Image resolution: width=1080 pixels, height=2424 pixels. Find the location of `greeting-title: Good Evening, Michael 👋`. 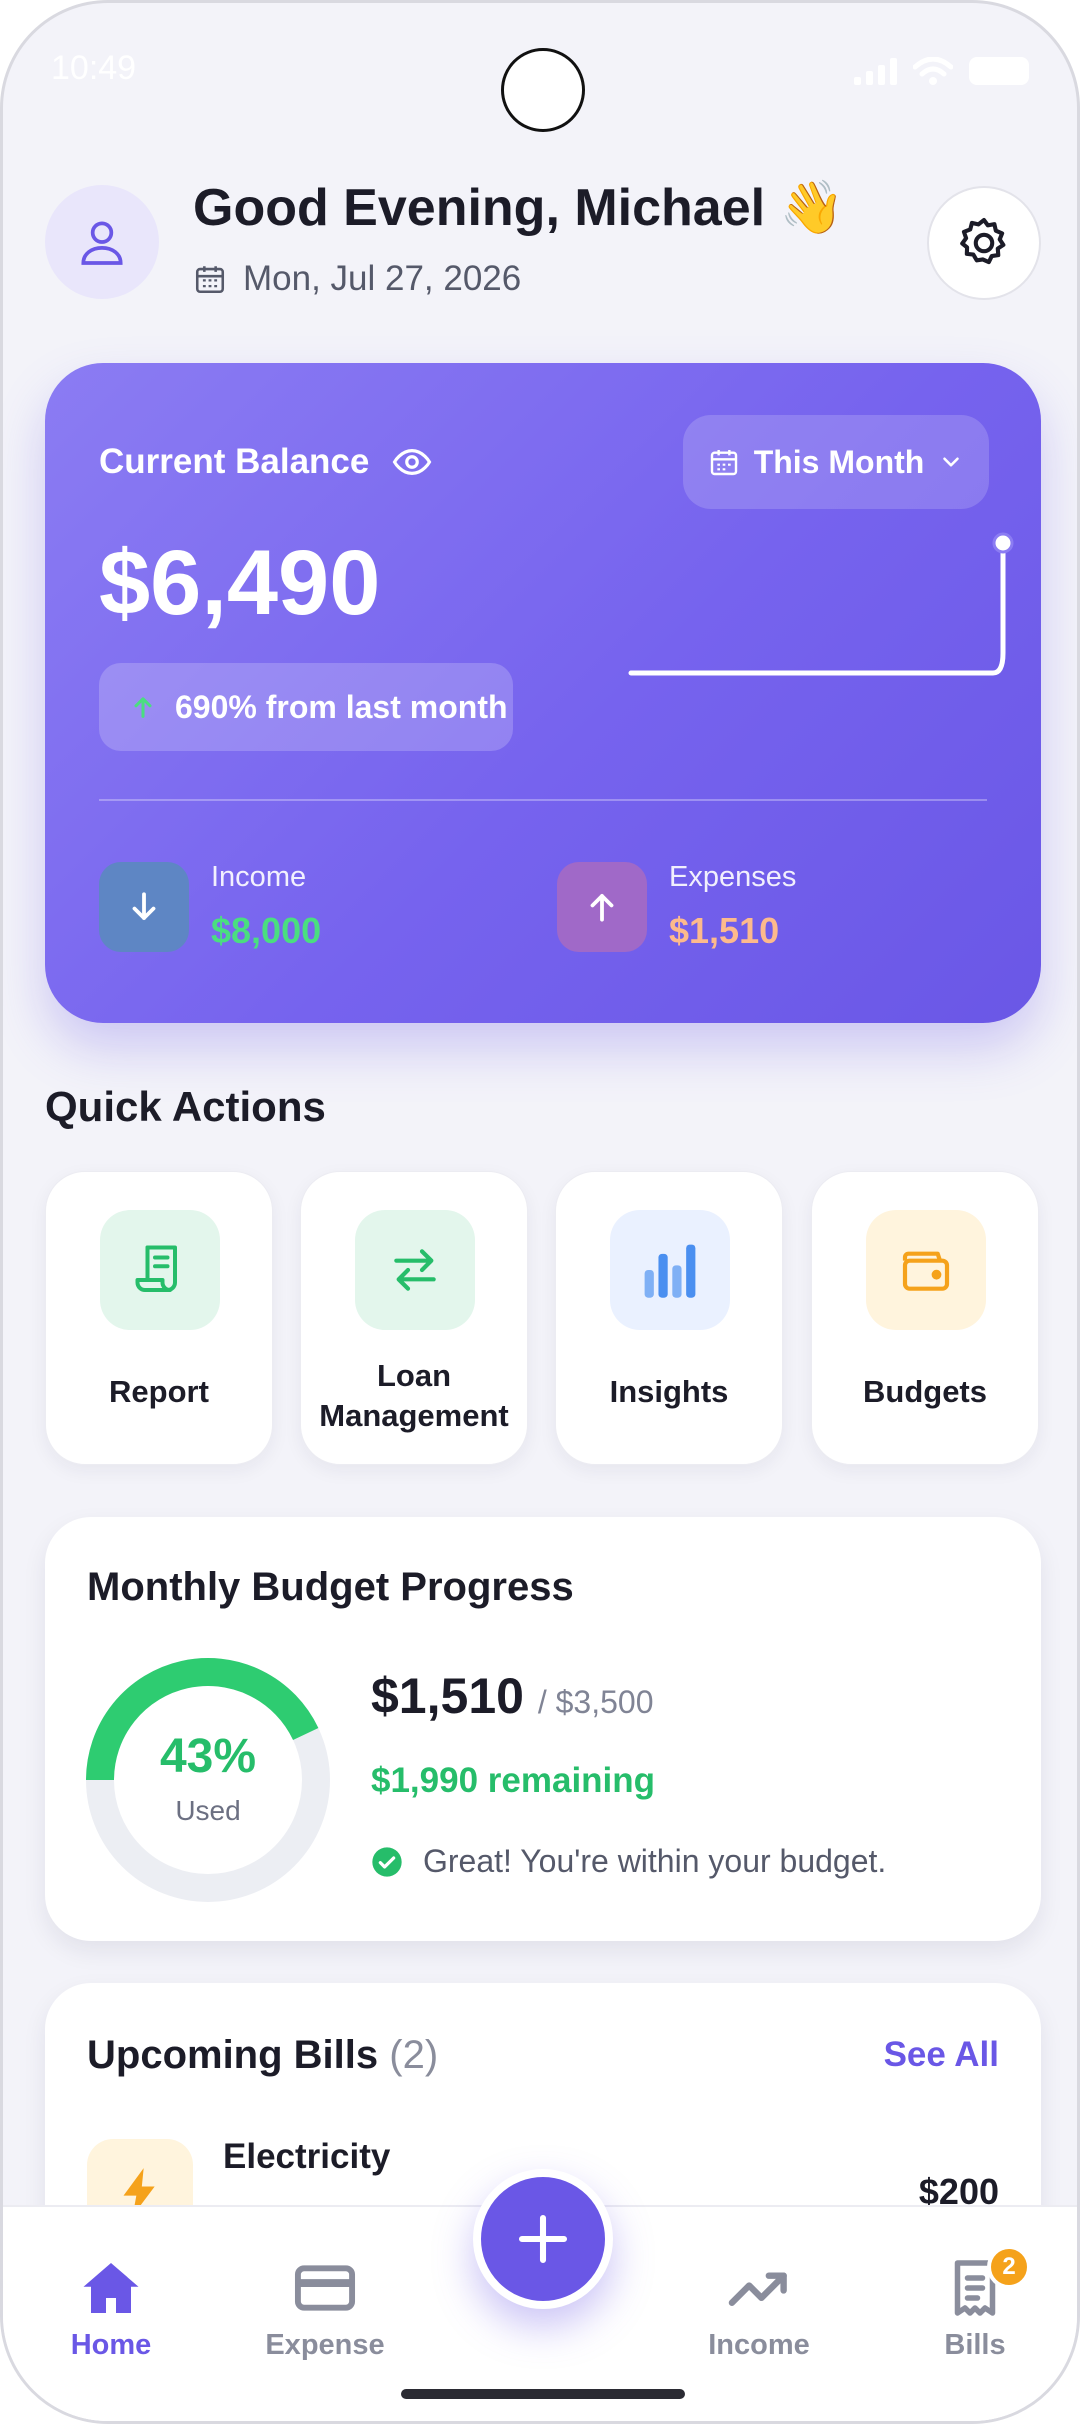

greeting-title: Good Evening, Michael 👋 is located at coordinates (518, 207).